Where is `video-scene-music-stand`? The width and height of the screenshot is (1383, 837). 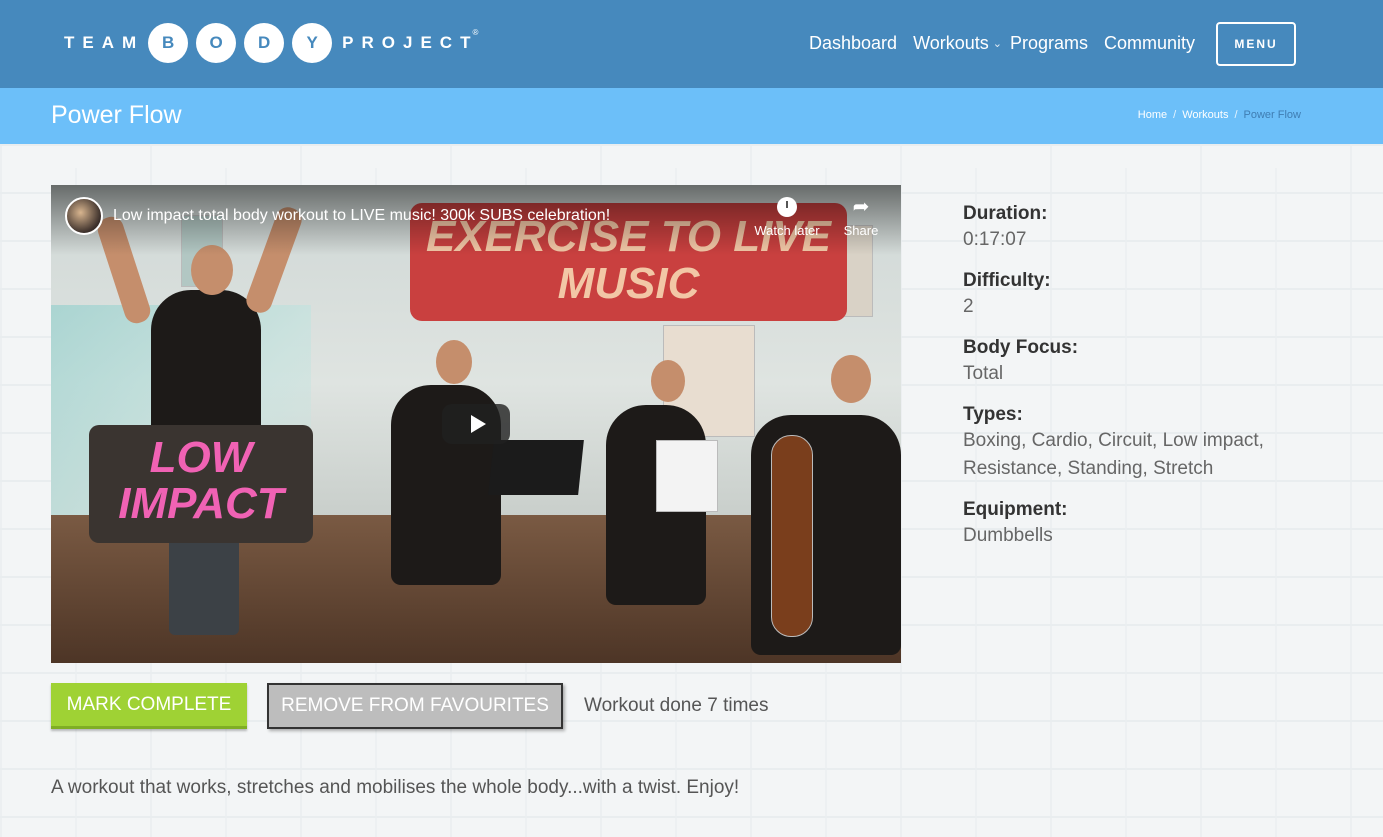
video-scene-music-stand is located at coordinates (536, 467).